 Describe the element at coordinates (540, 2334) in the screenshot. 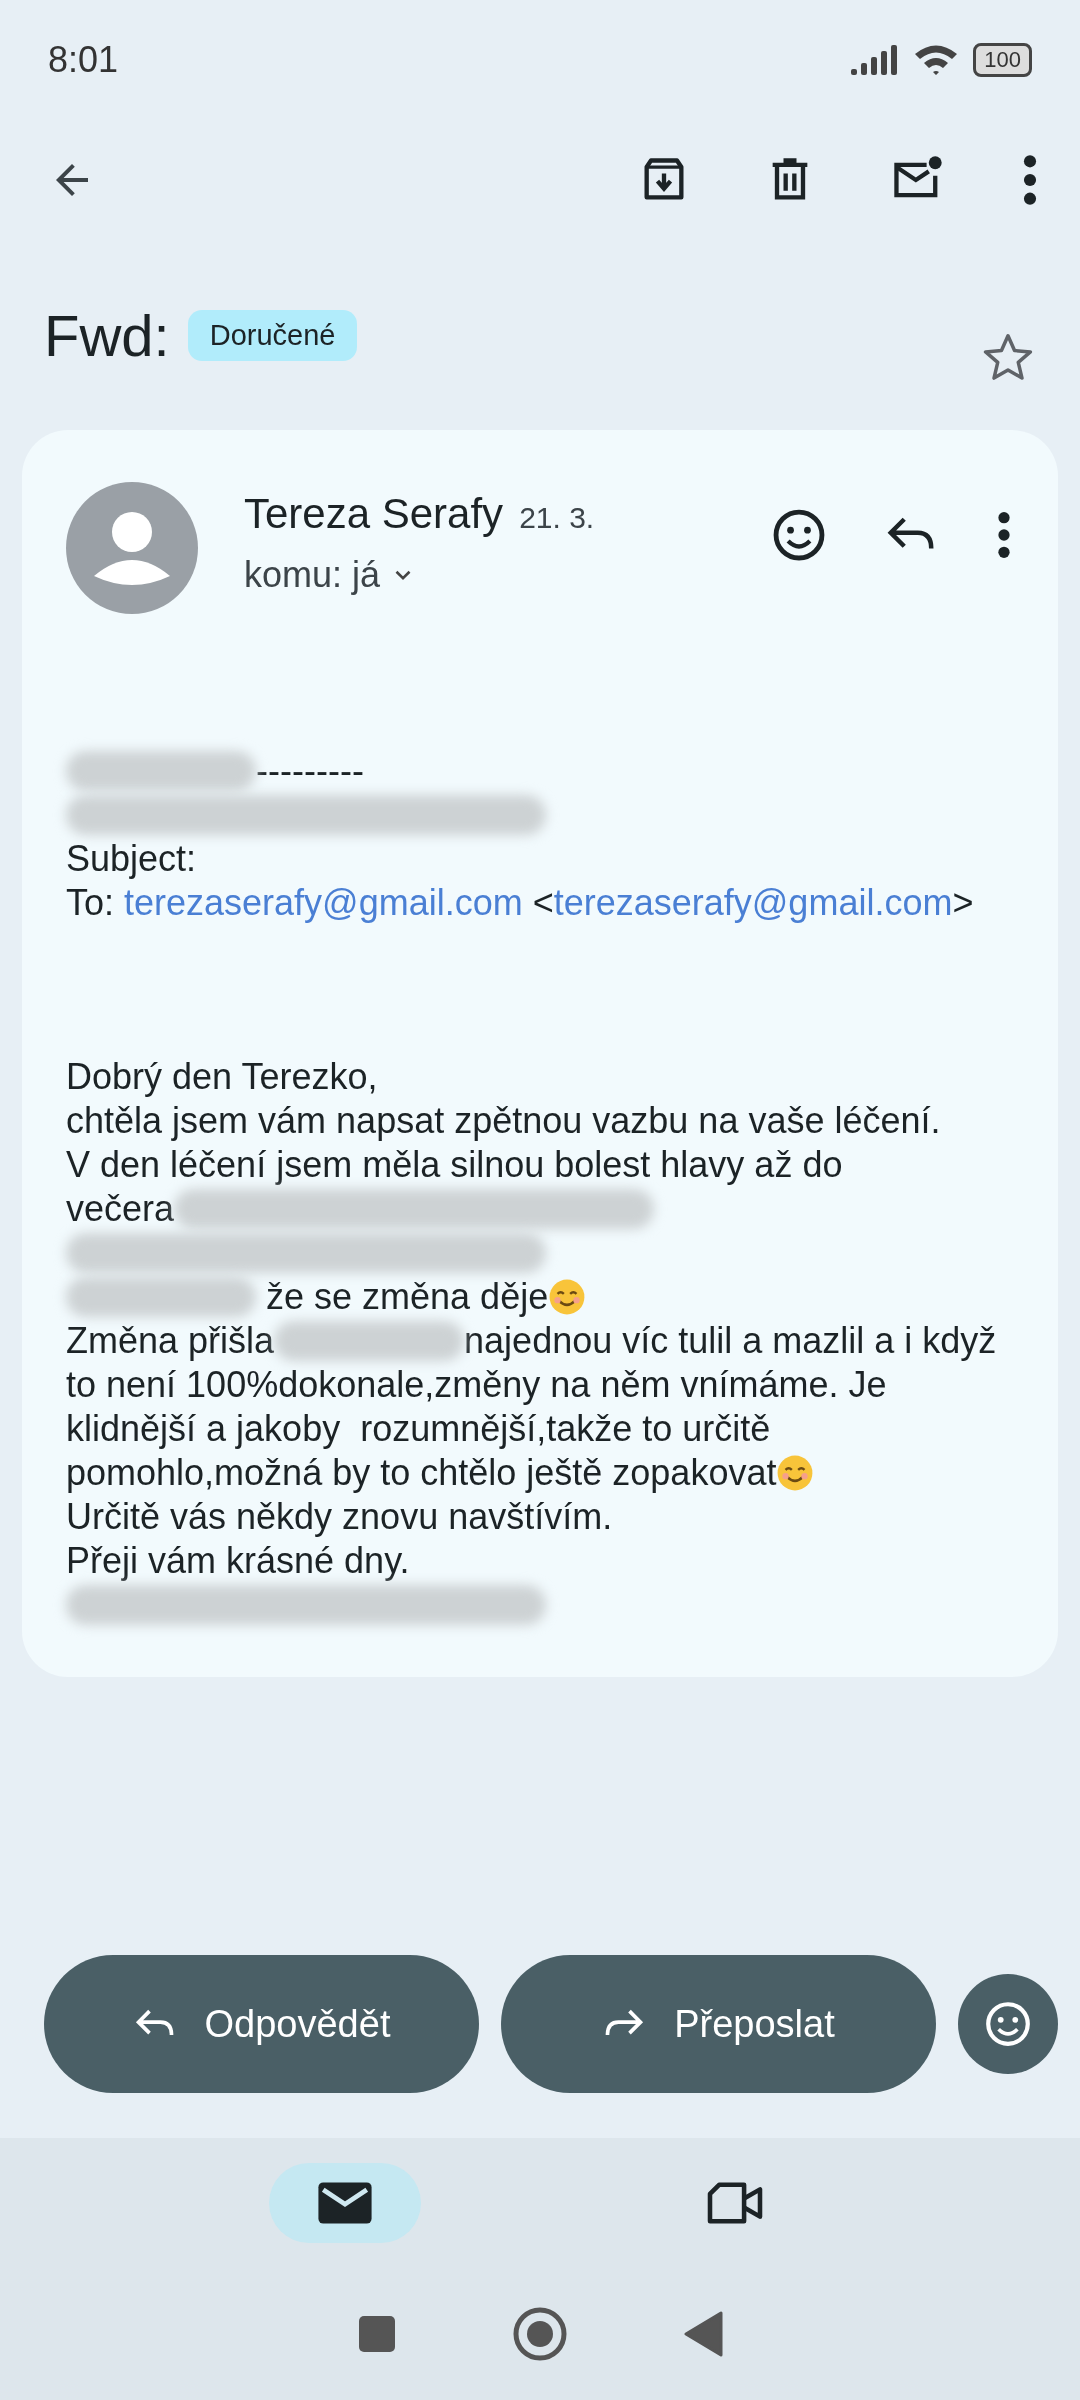

I see `home-button` at that location.